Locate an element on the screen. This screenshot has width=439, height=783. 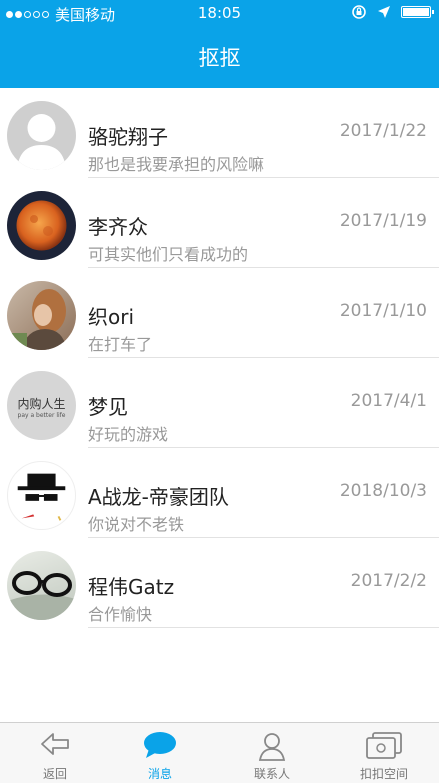
conversation-row: 程伟Gatz 合作愉快 2017/2/2 is located at coordinates (219, 583).